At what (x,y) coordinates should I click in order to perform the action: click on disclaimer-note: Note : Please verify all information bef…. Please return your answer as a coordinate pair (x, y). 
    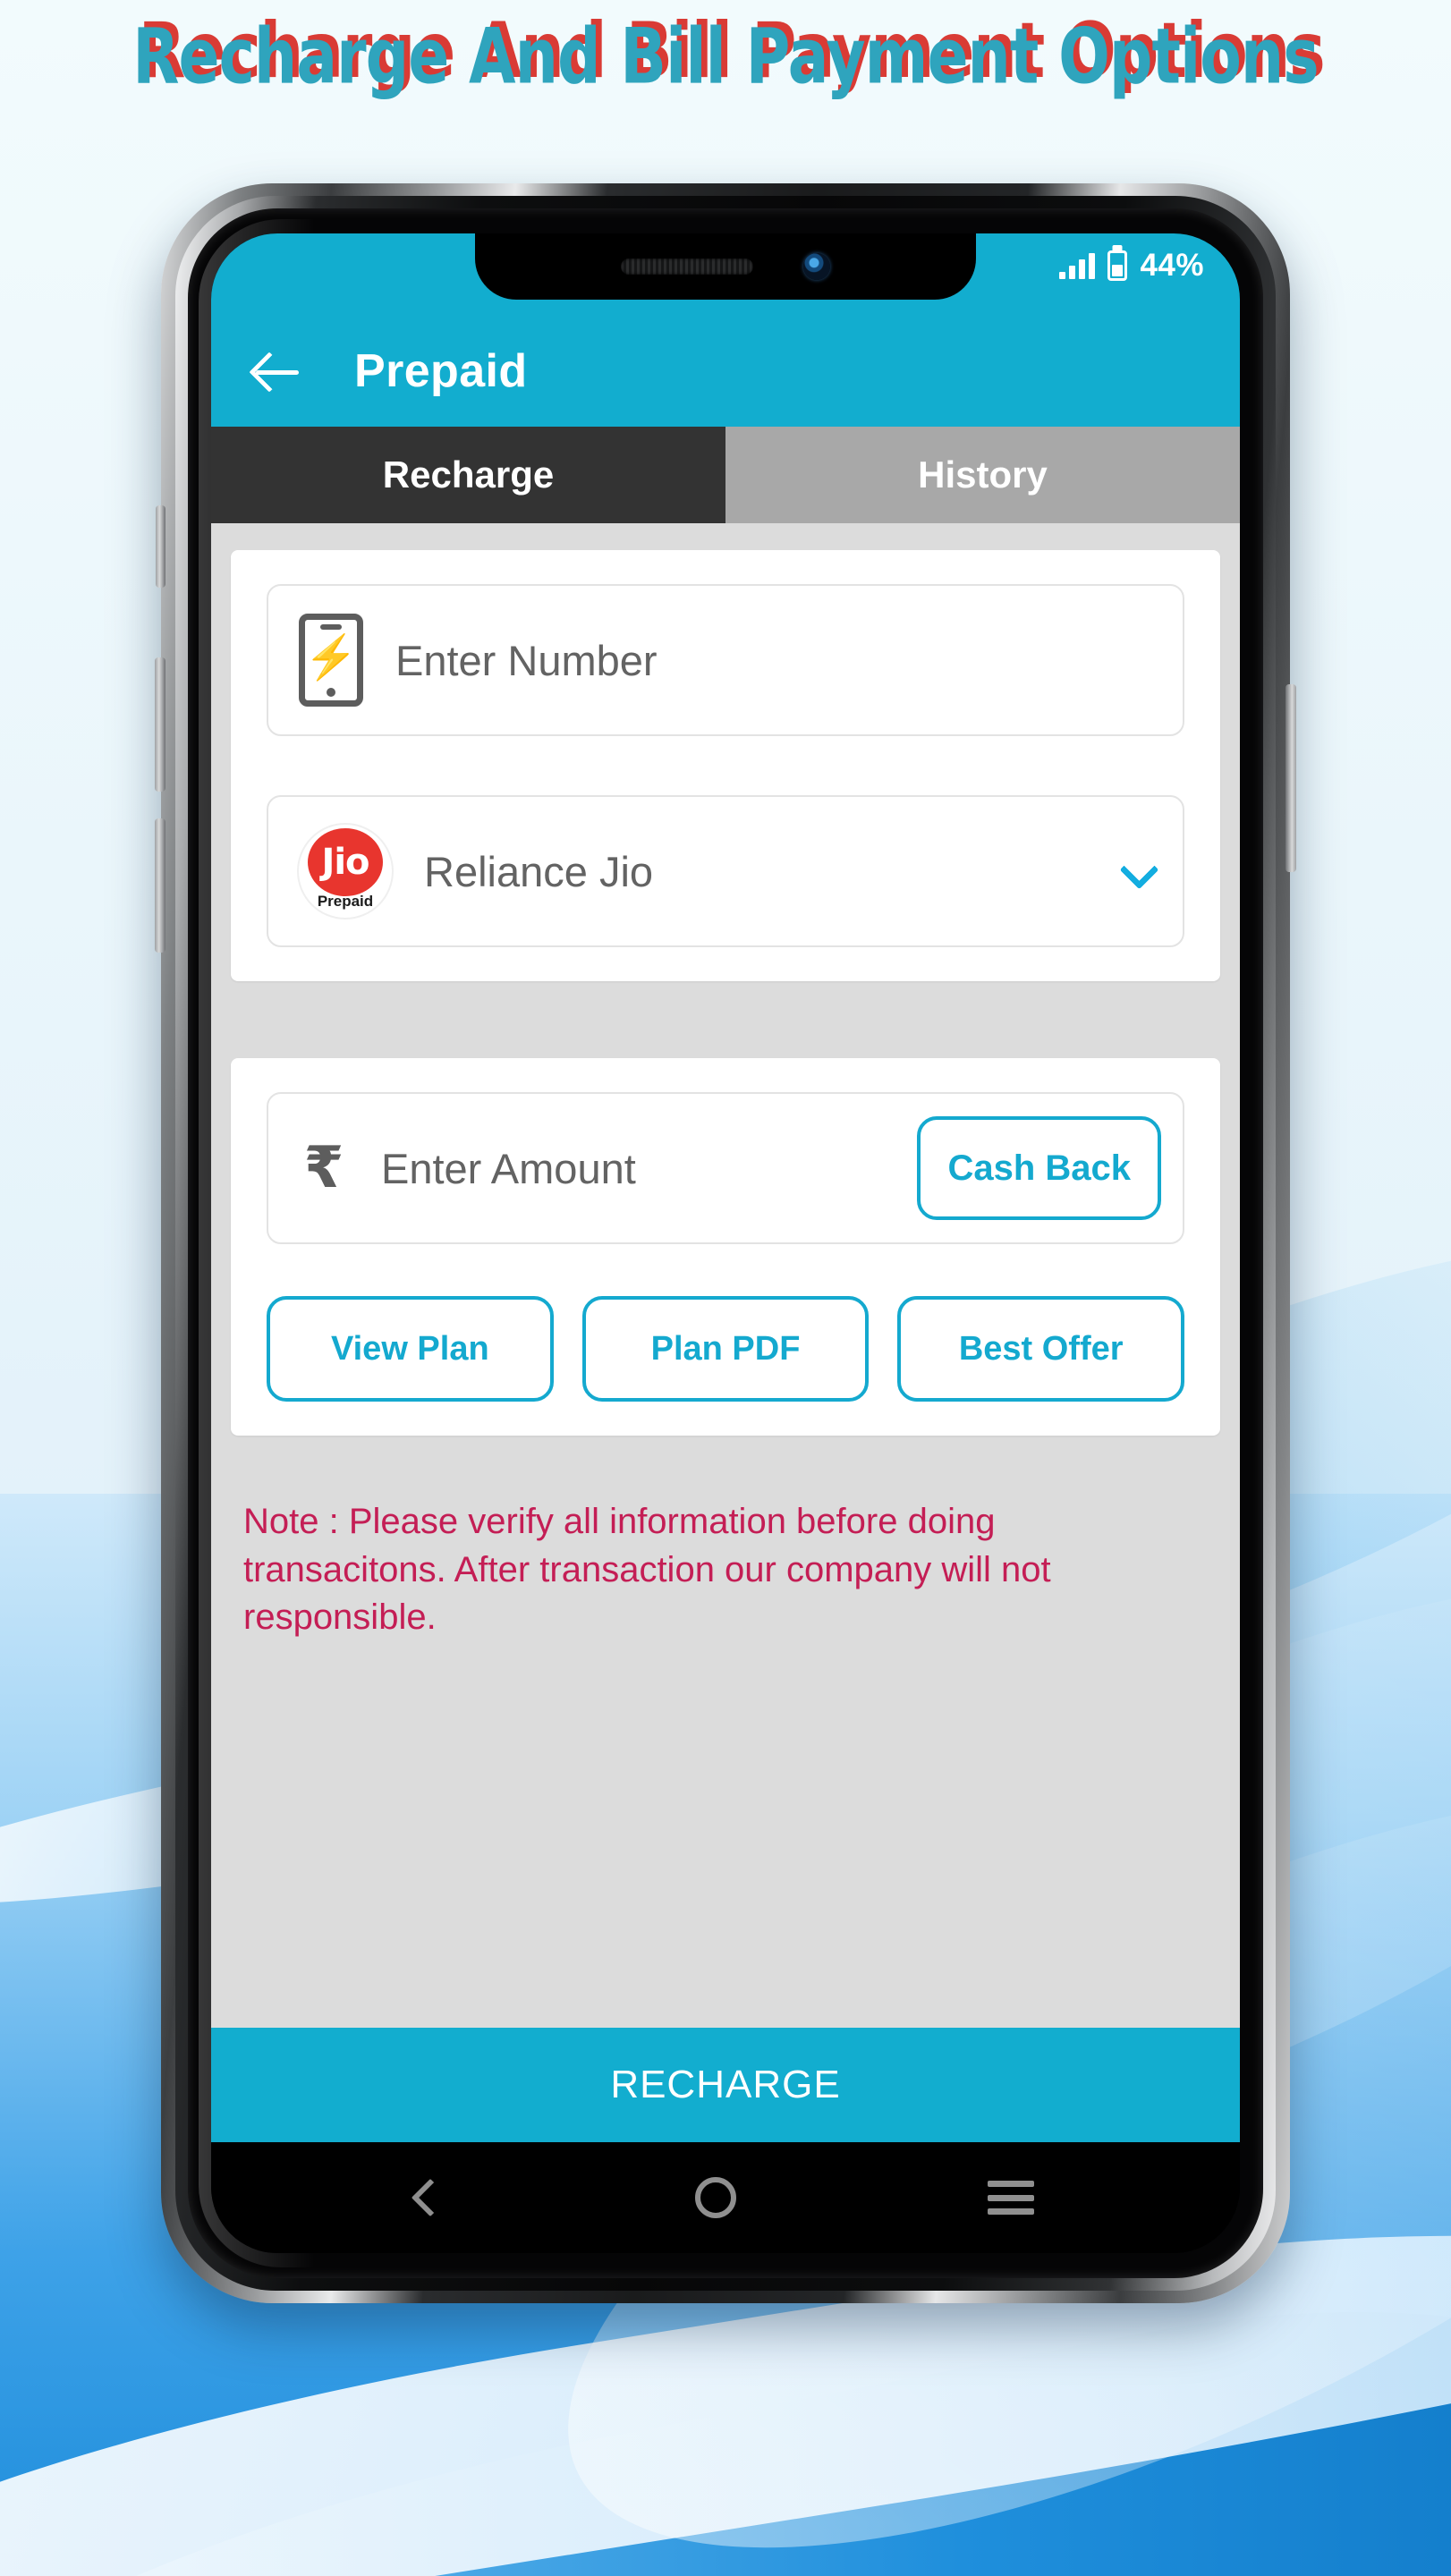
    Looking at the image, I should click on (647, 1570).